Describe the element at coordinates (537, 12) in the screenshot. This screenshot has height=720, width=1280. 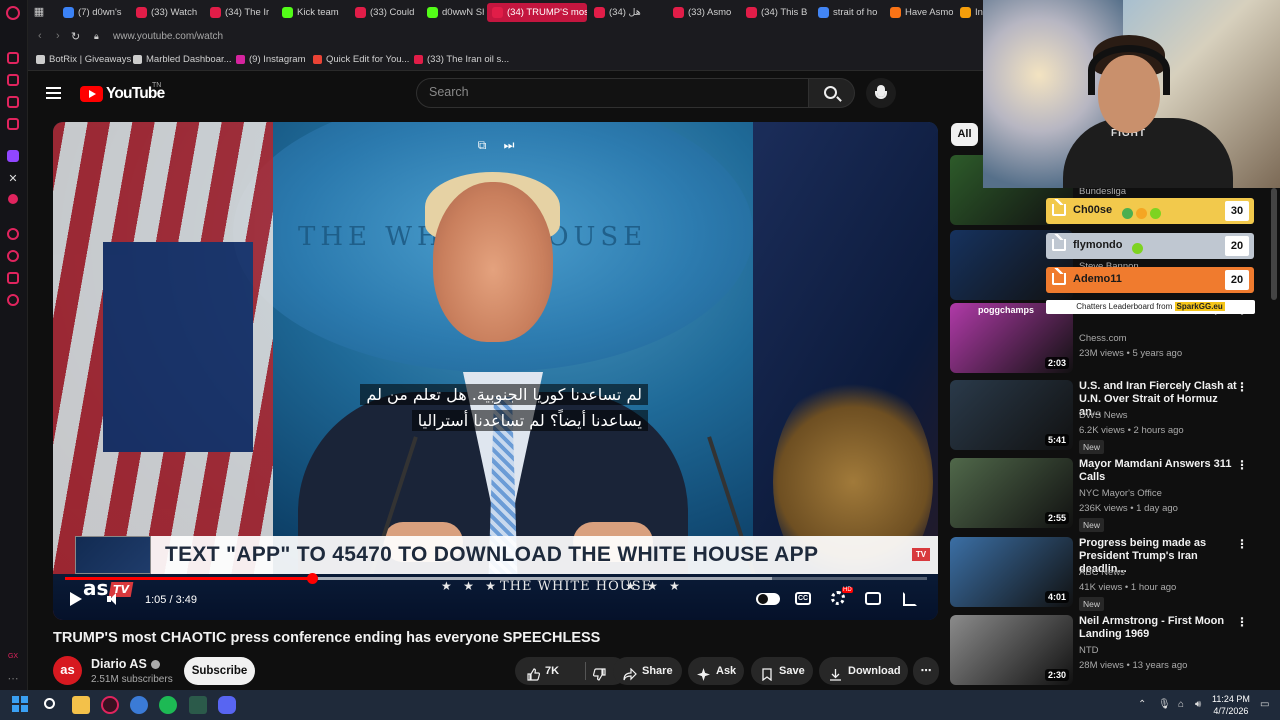
I see `browser-tab: (34) TRUMP'S most` at that location.